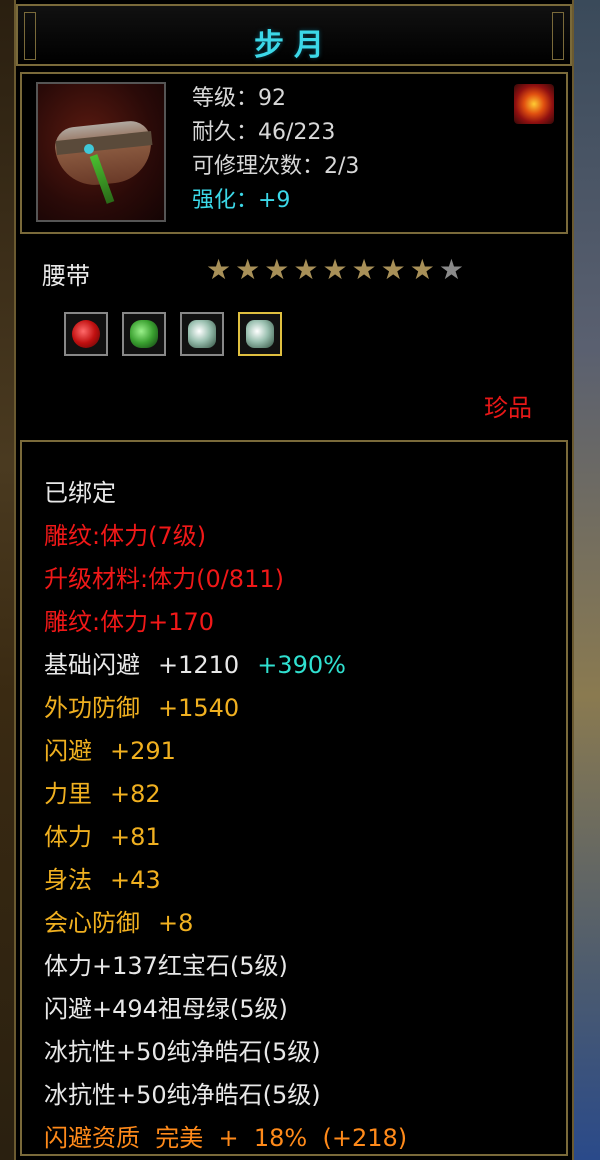  I want to click on item-durability: 耐久：46/223, so click(264, 132).